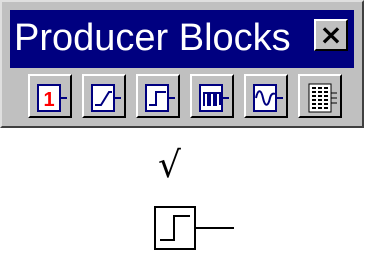 The height and width of the screenshot is (256, 379). I want to click on sine-wave-block-button, so click(266, 96).